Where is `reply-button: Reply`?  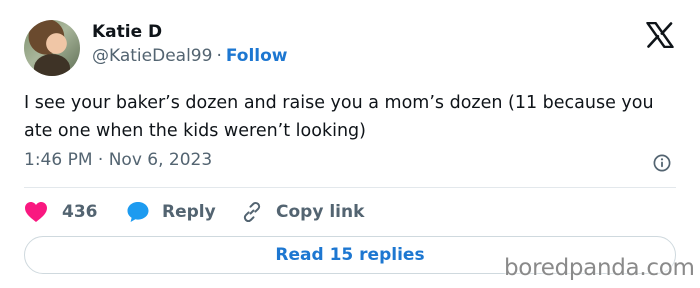
reply-button: Reply is located at coordinates (171, 212).